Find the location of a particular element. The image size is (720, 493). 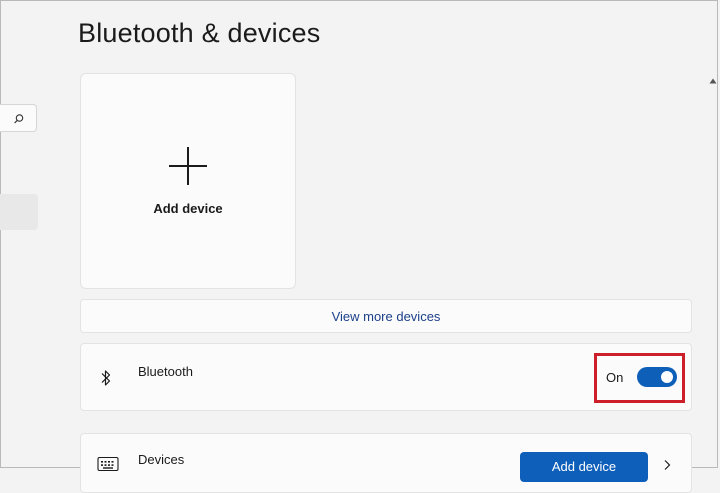

add-device-card: Add device is located at coordinates (188, 181).